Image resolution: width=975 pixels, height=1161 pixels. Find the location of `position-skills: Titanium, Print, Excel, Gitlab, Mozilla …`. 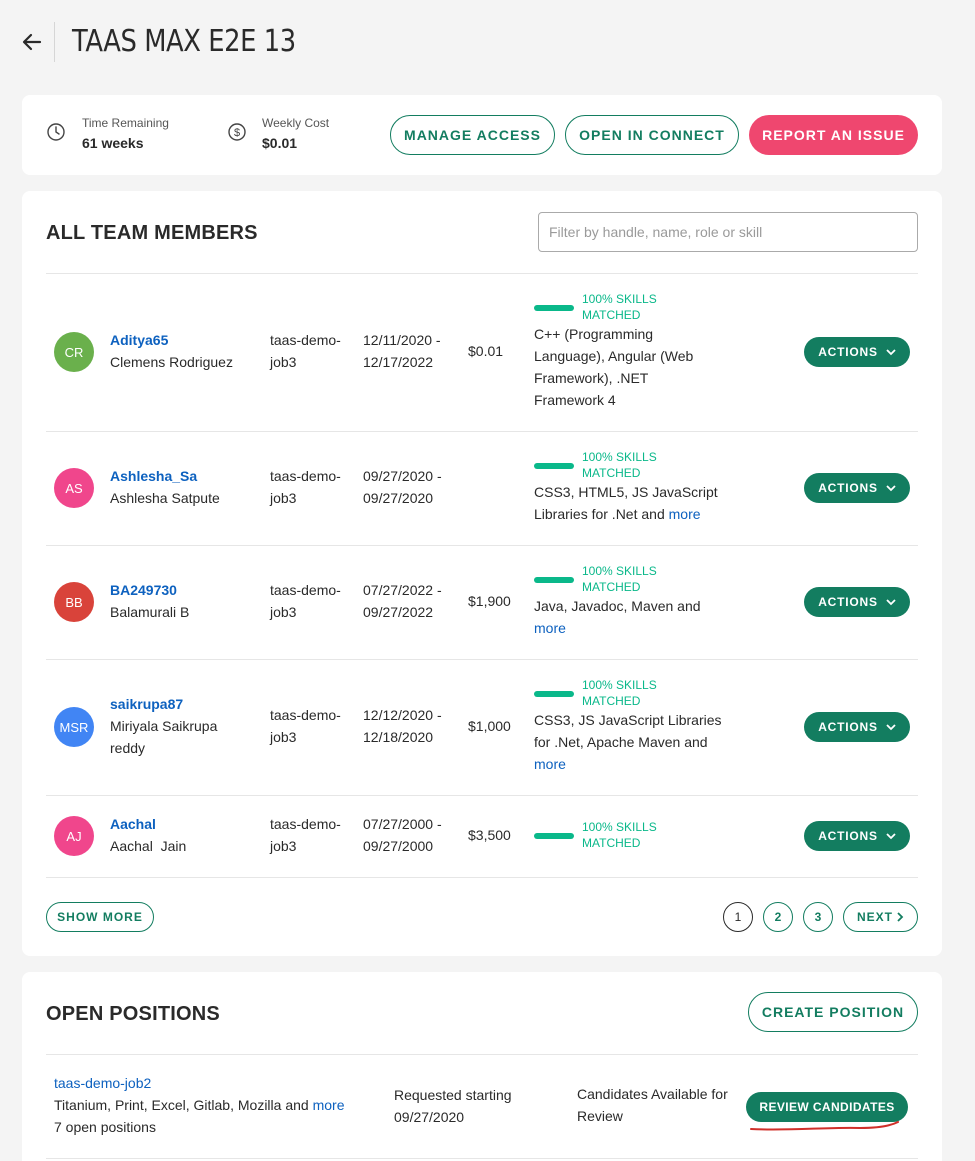

position-skills: Titanium, Print, Excel, Gitlab, Mozilla … is located at coordinates (181, 1105).